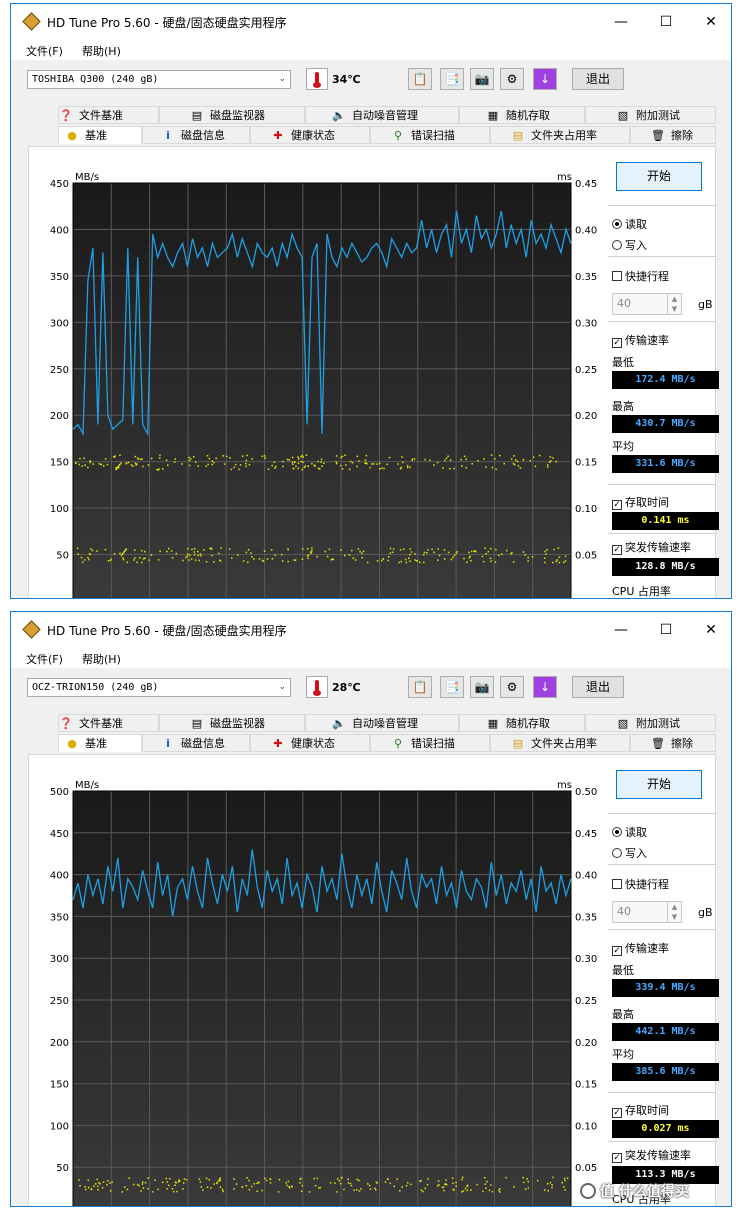  What do you see at coordinates (167, 23) in the screenshot?
I see `window-title: HD Tune Pro 5.60 - 硬盘/固态硬盘实用程序` at bounding box center [167, 23].